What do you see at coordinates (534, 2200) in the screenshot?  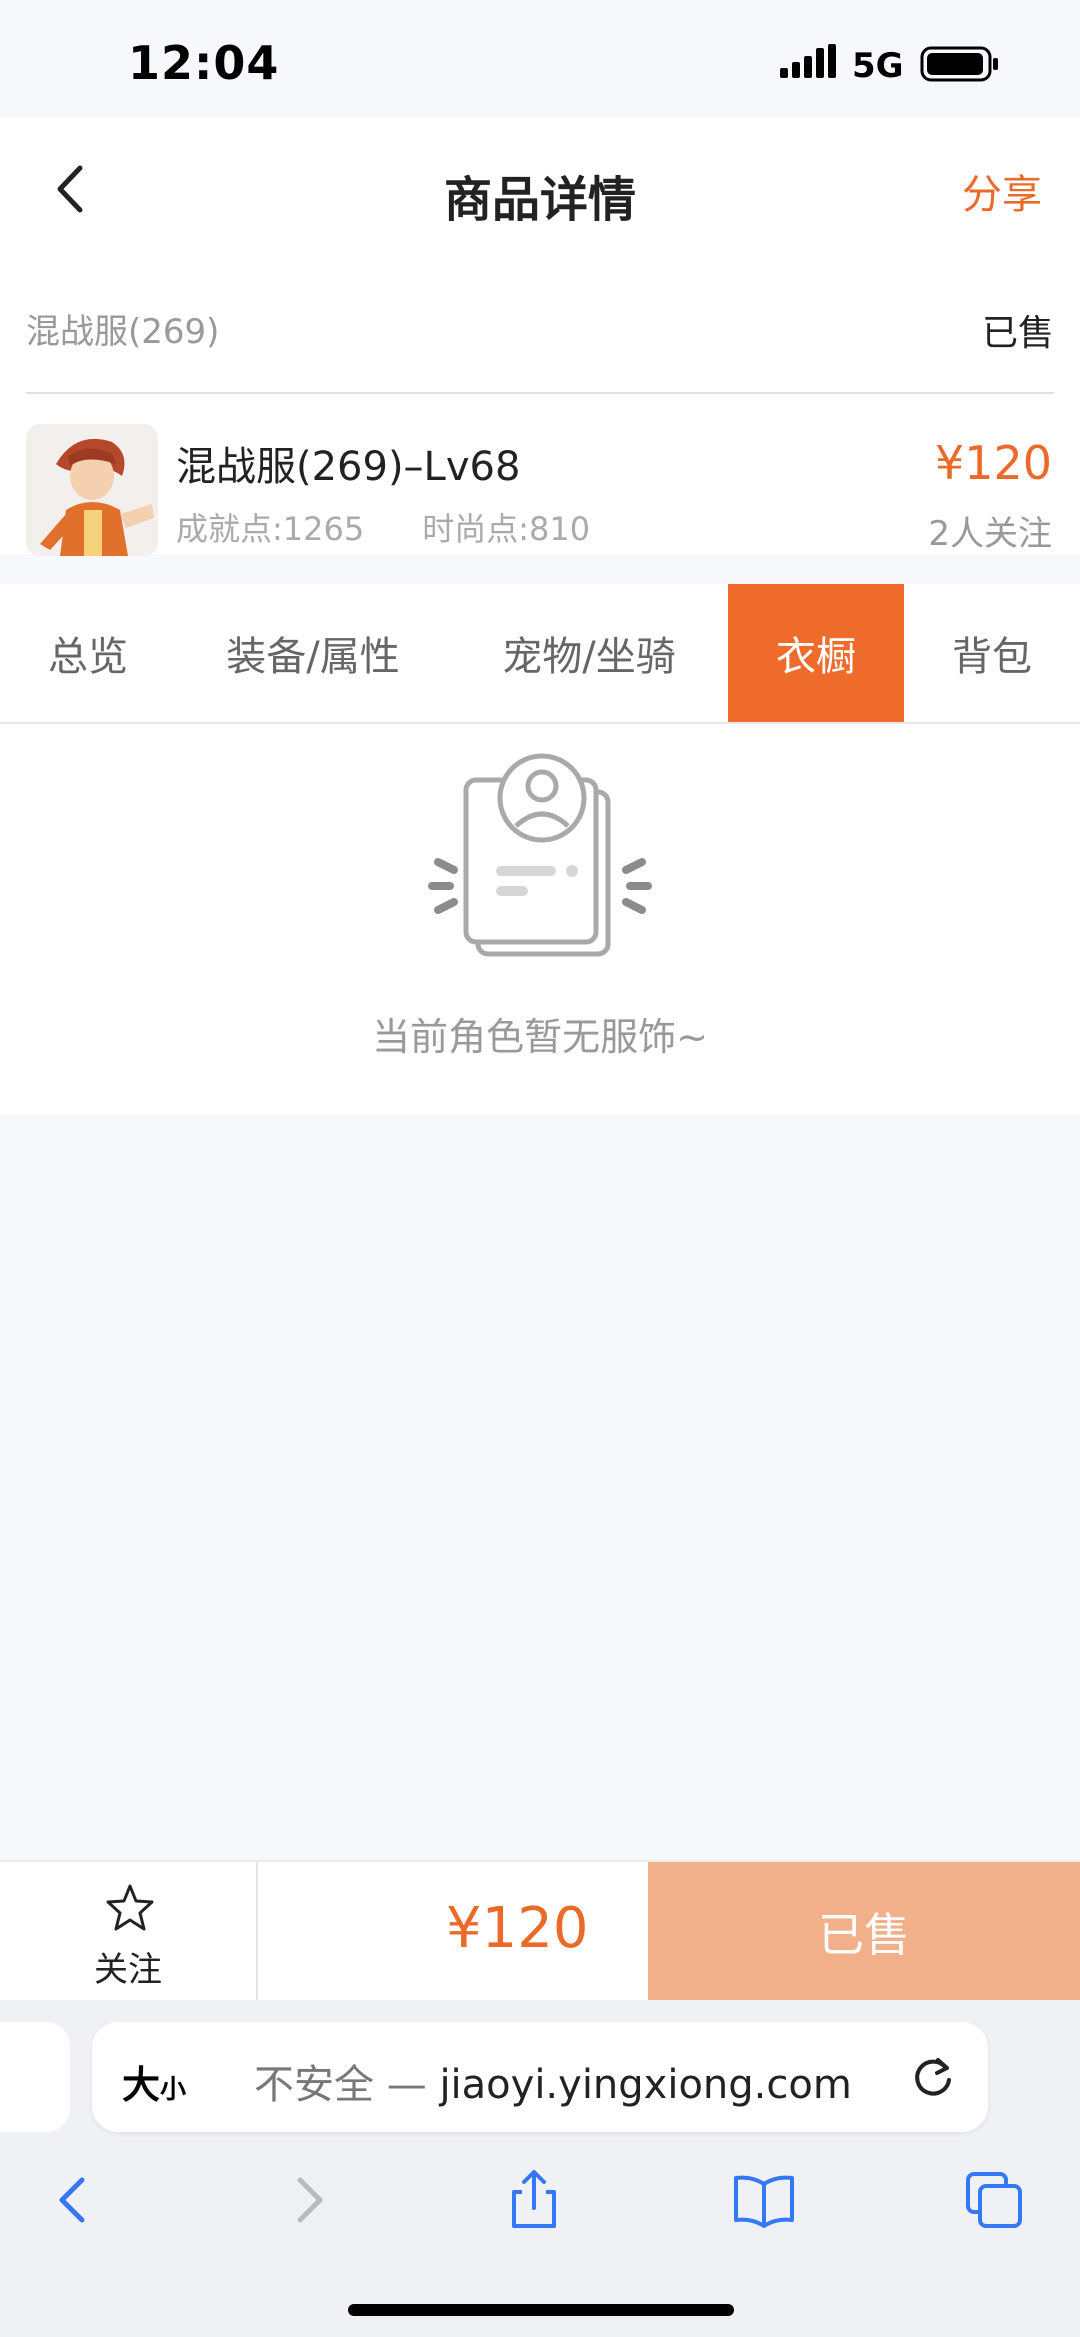 I see `share-sheet-icon` at bounding box center [534, 2200].